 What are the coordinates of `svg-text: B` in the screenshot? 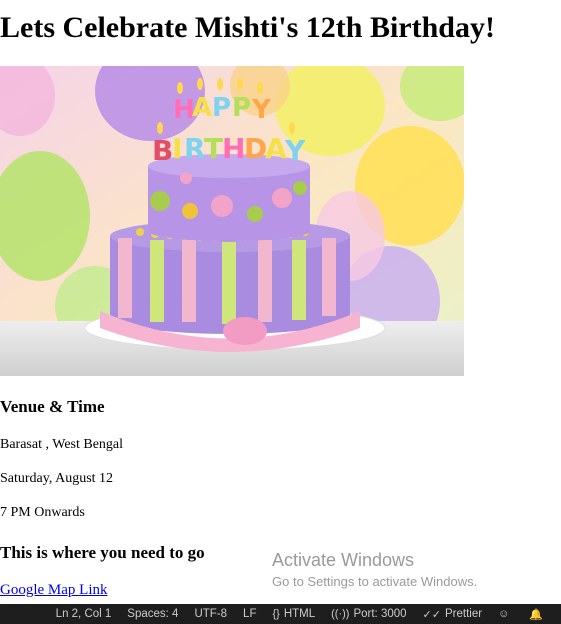 It's located at (162, 150).